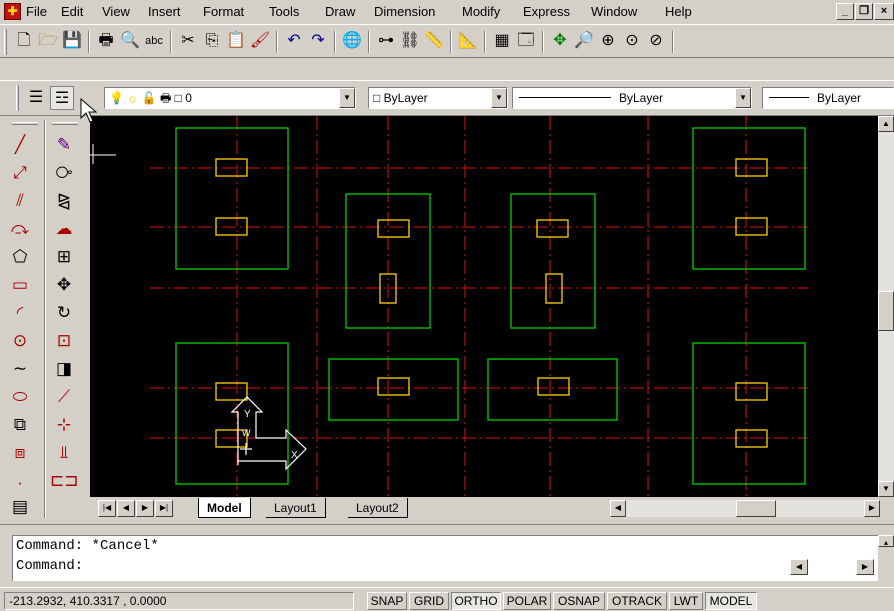  What do you see at coordinates (410, 41) in the screenshot?
I see `hyperlink-icon: ⛓` at bounding box center [410, 41].